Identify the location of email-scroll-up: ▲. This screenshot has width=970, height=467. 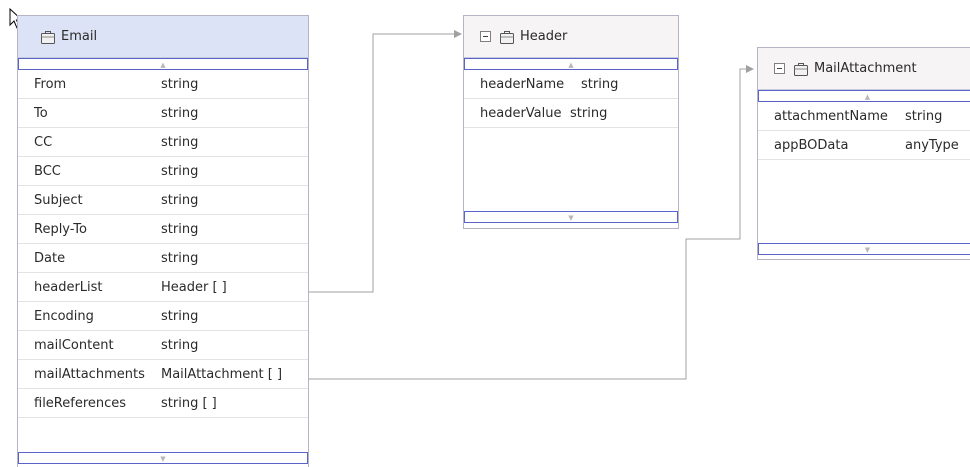
(163, 64).